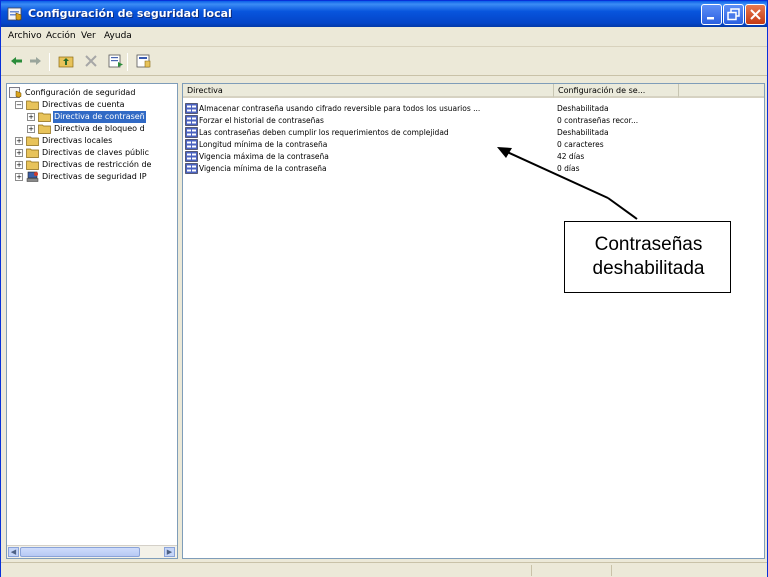 The height and width of the screenshot is (577, 768). Describe the element at coordinates (32, 176) in the screenshot. I see `ip-security-icon` at that location.